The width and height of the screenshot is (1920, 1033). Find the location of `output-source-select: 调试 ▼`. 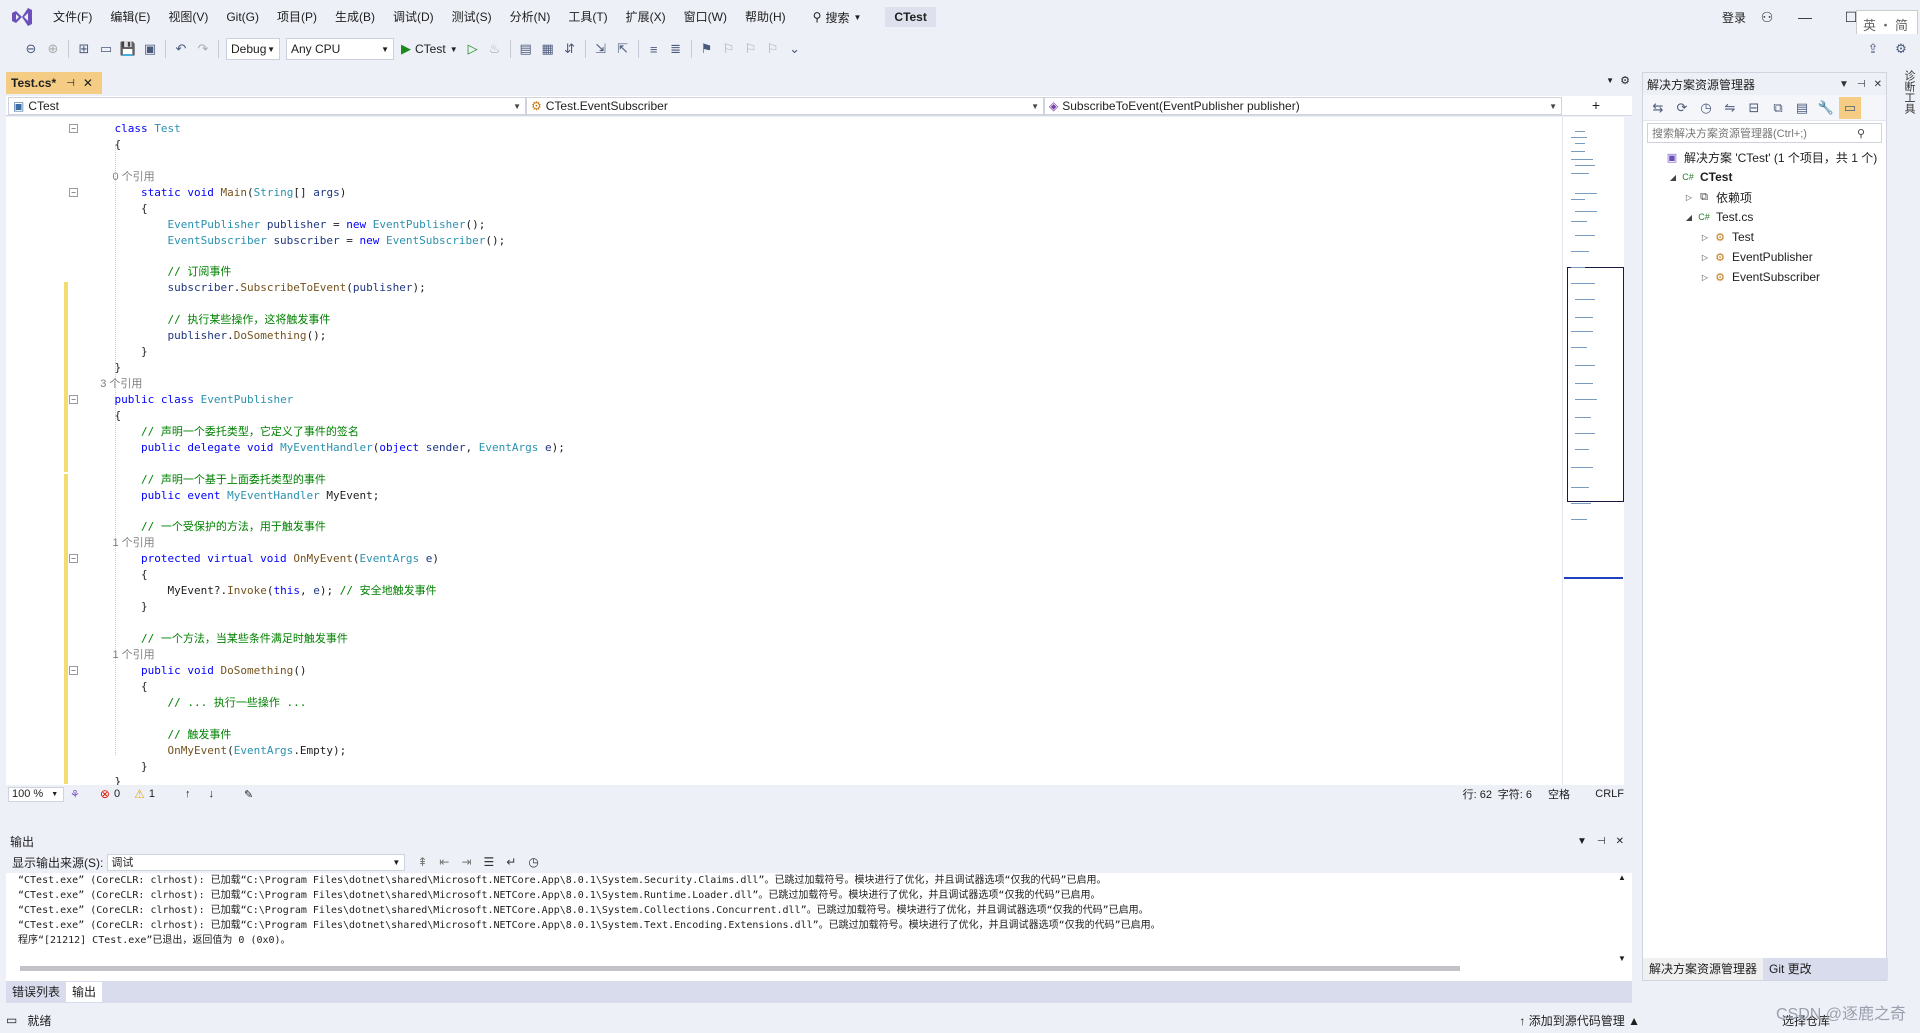

output-source-select: 调试 ▼ is located at coordinates (256, 862).